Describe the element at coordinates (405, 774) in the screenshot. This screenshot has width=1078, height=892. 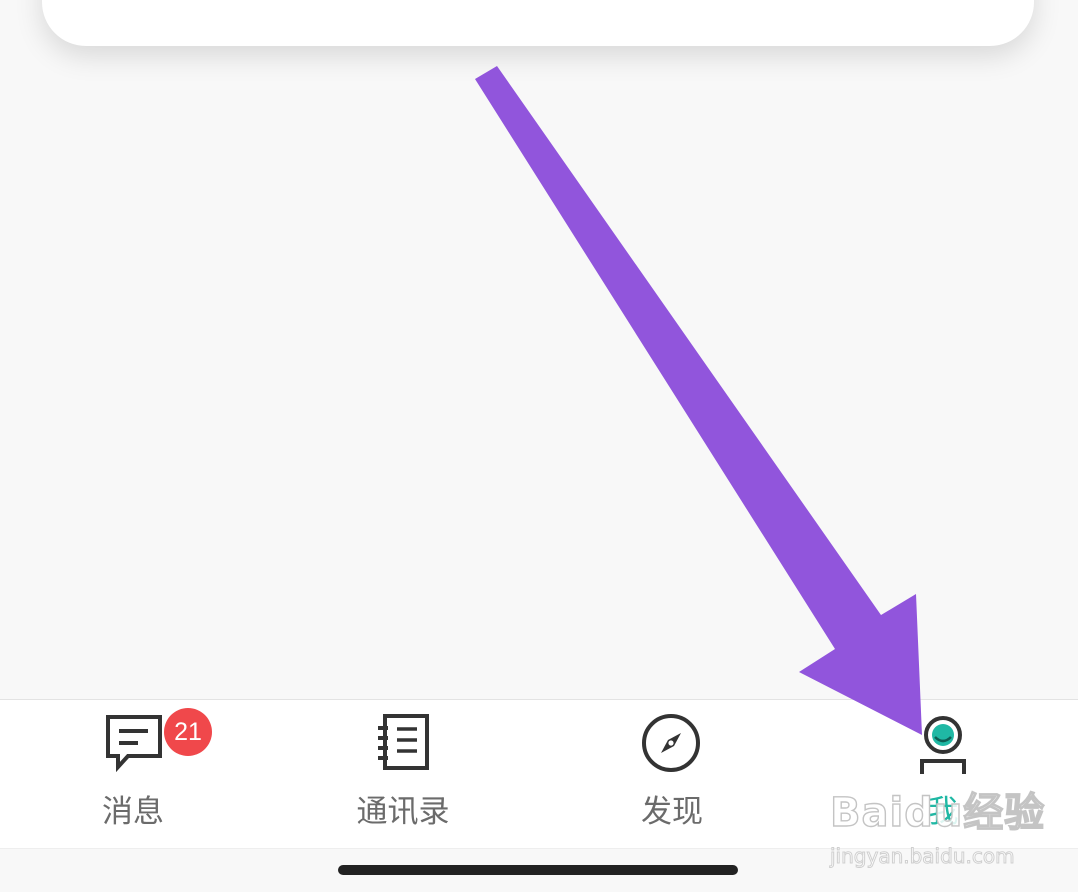
I see `tab-contacts: 通讯录` at that location.